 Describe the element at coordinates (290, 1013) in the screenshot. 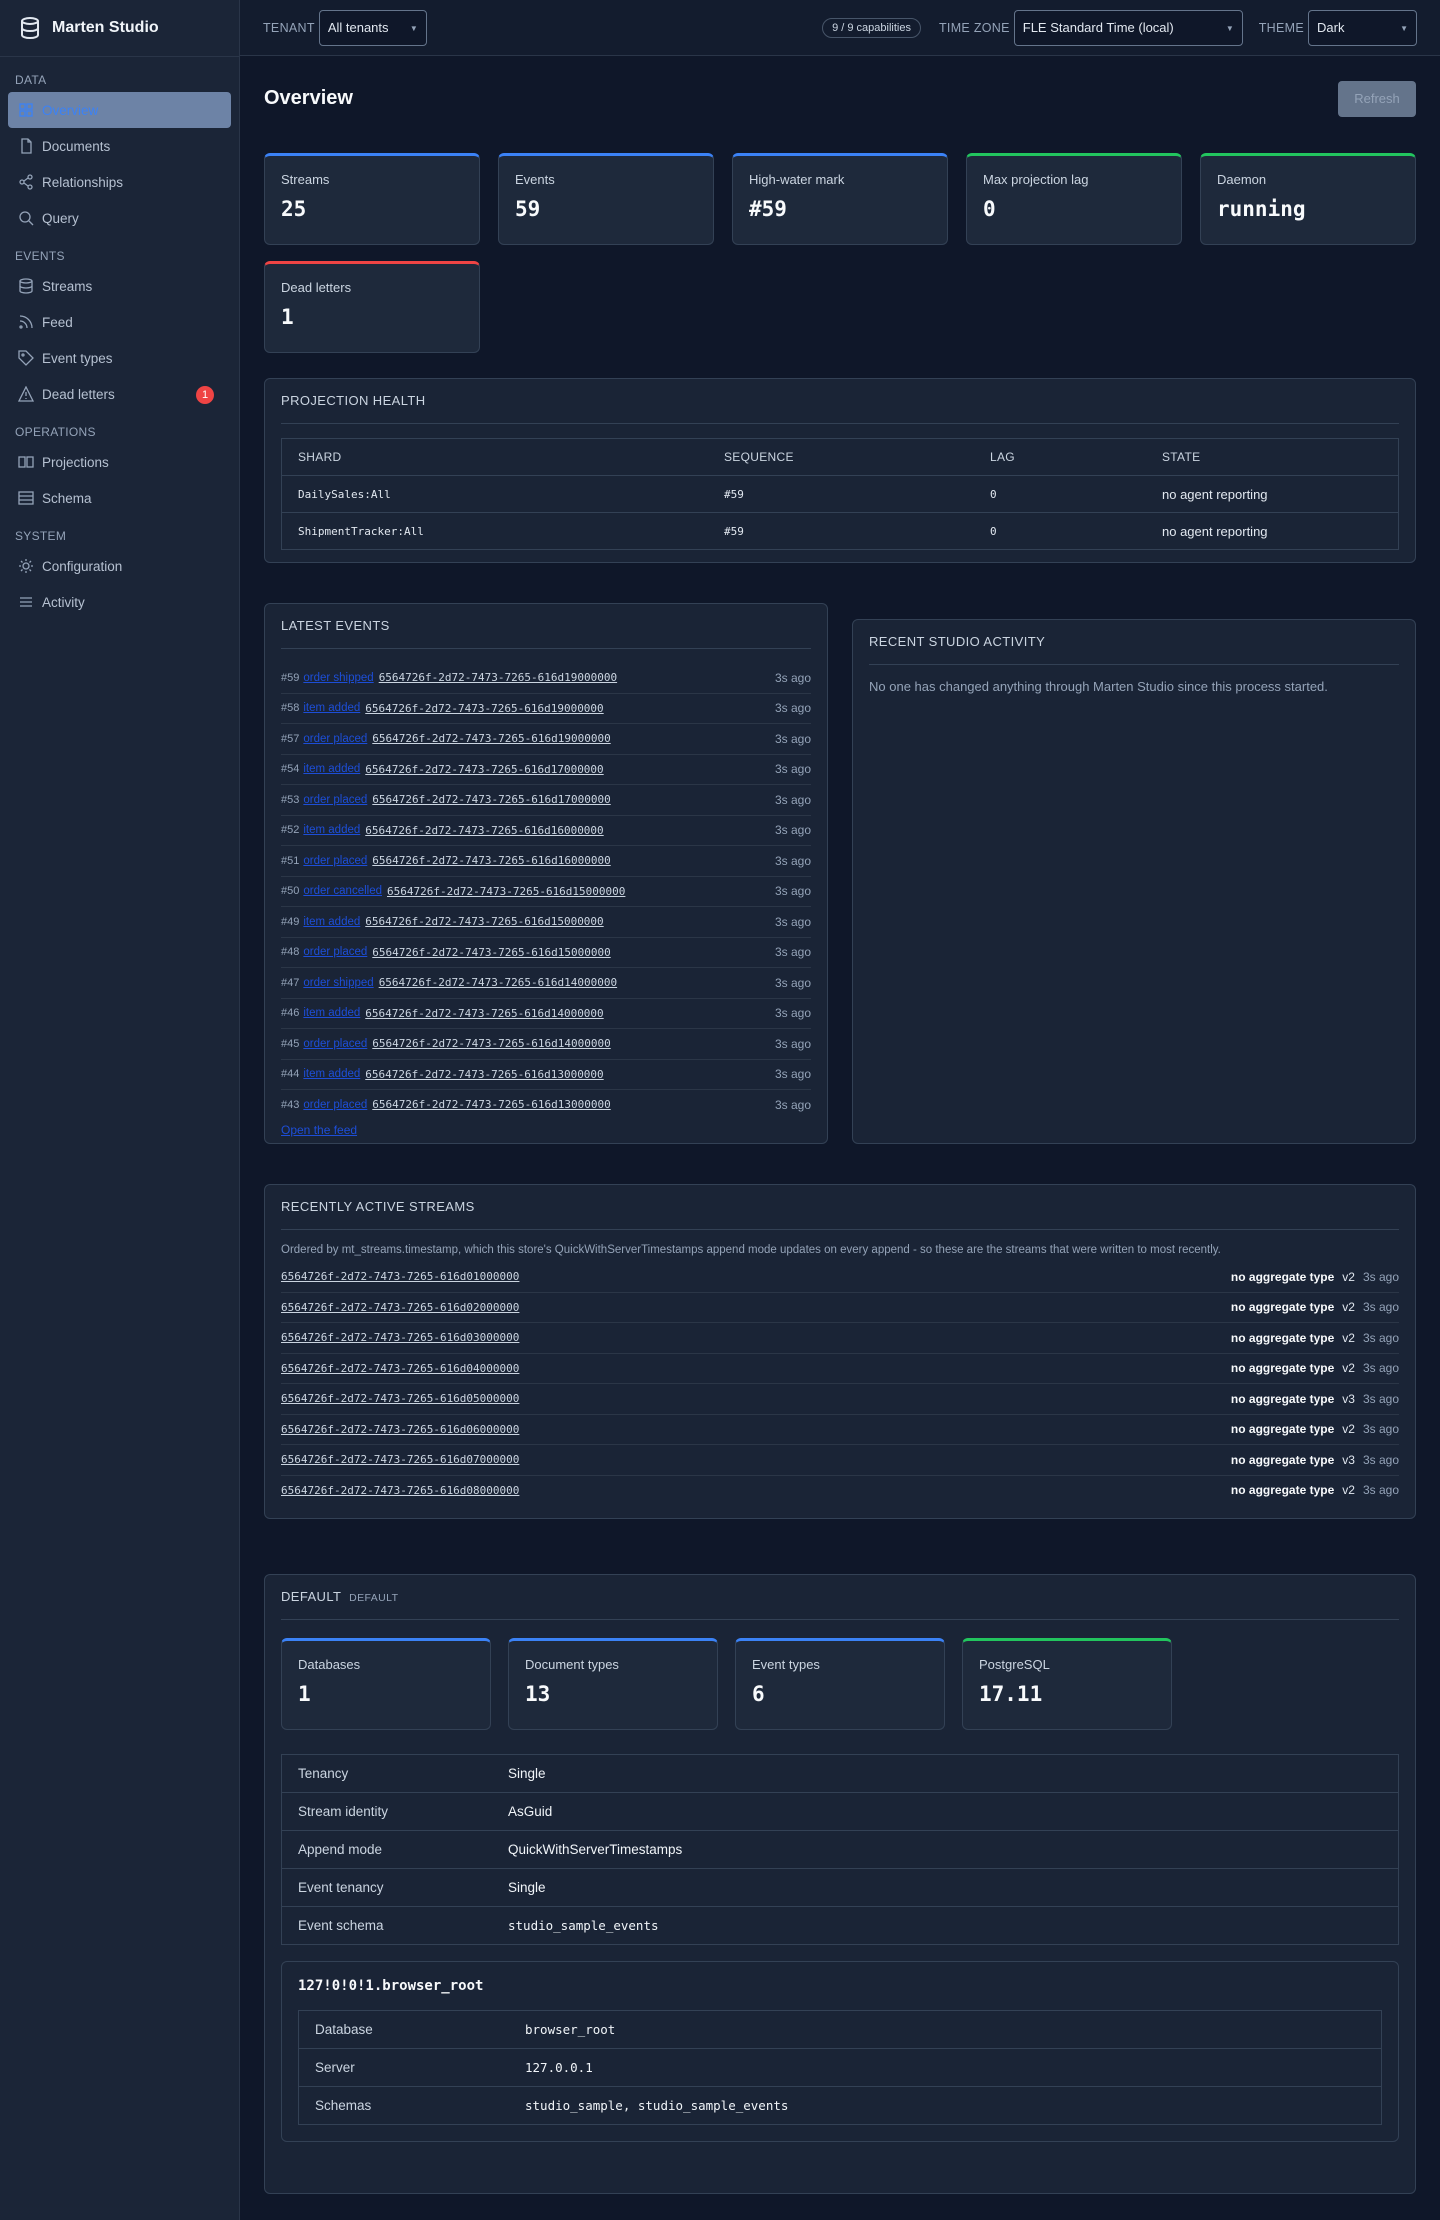

I see `event-sequence: #46` at that location.